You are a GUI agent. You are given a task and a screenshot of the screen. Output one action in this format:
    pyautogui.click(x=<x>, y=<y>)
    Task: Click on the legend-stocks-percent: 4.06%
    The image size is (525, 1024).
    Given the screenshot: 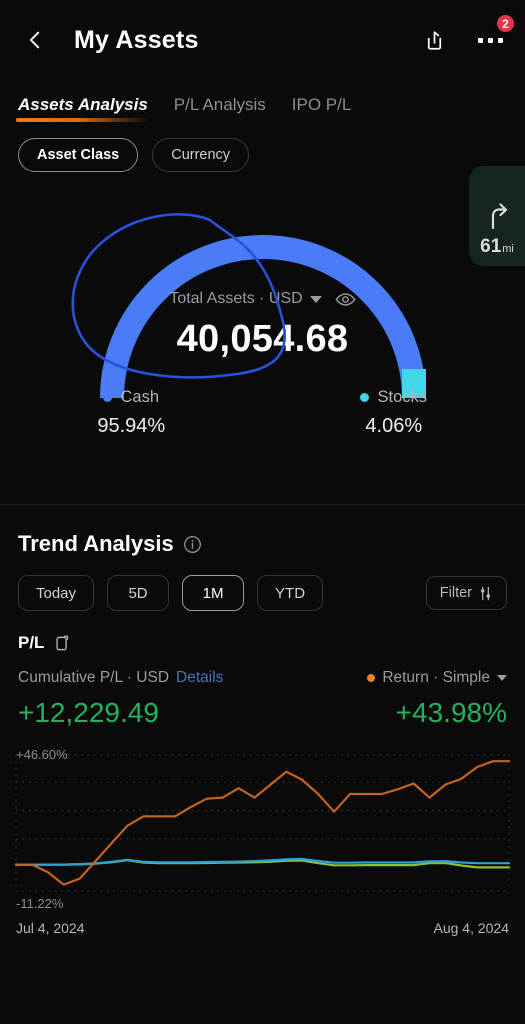 What is the action you would take?
    pyautogui.click(x=394, y=426)
    